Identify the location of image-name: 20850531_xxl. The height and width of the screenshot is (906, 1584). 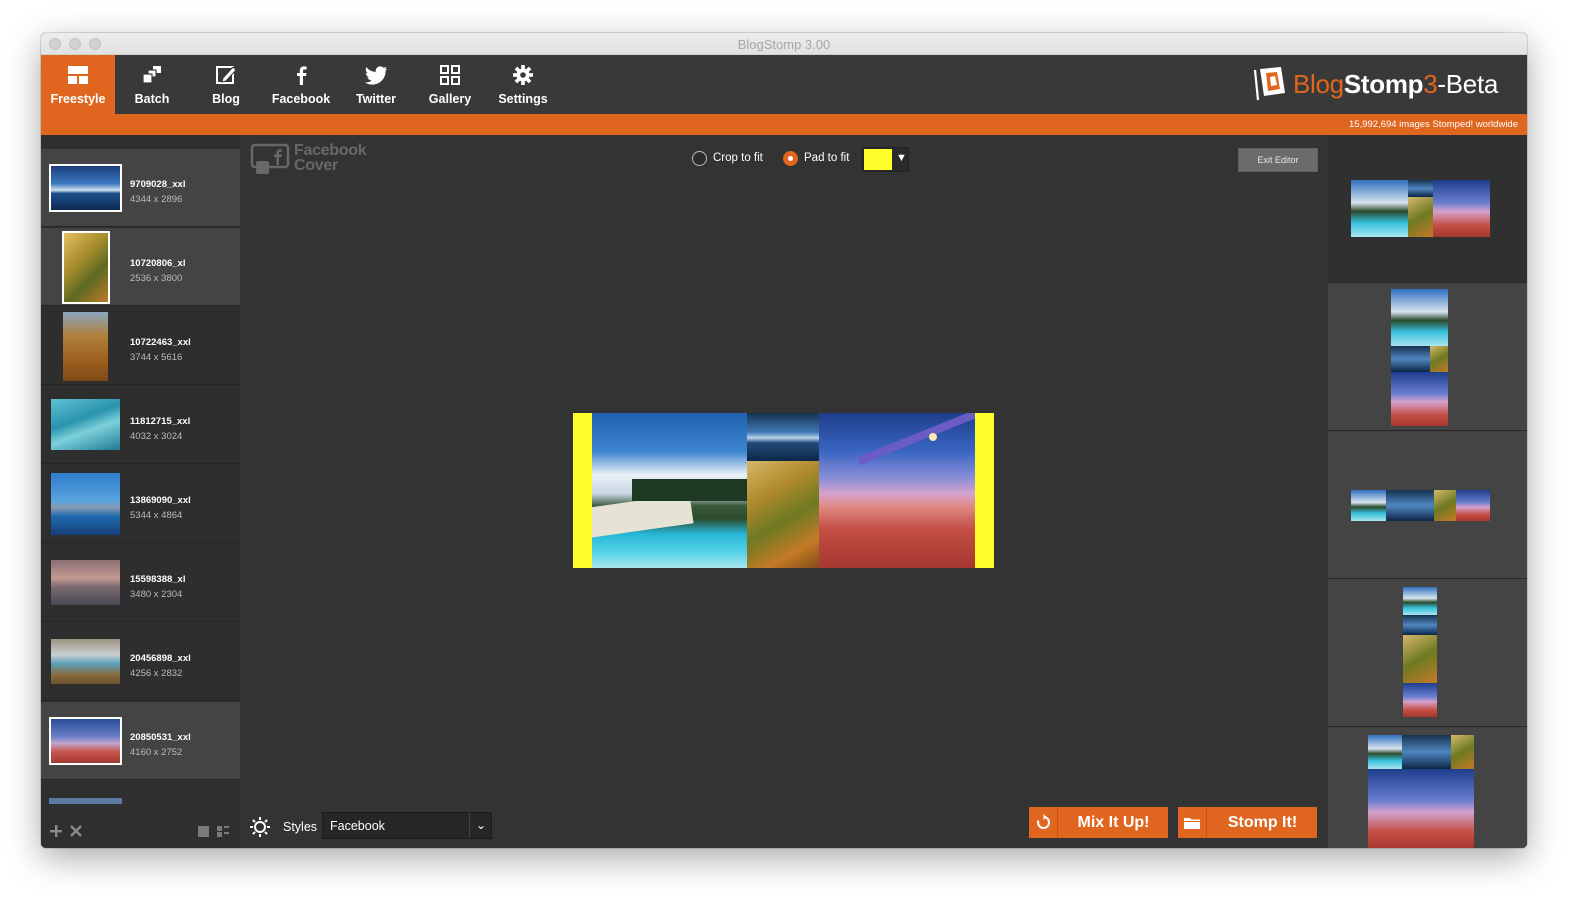
(160, 737).